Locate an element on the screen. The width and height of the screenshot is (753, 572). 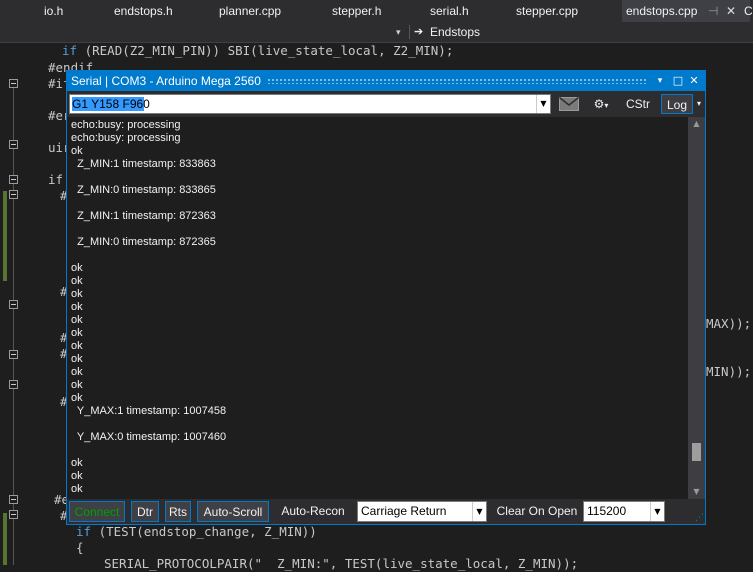
code-line: MIN)); is located at coordinates (728, 372).